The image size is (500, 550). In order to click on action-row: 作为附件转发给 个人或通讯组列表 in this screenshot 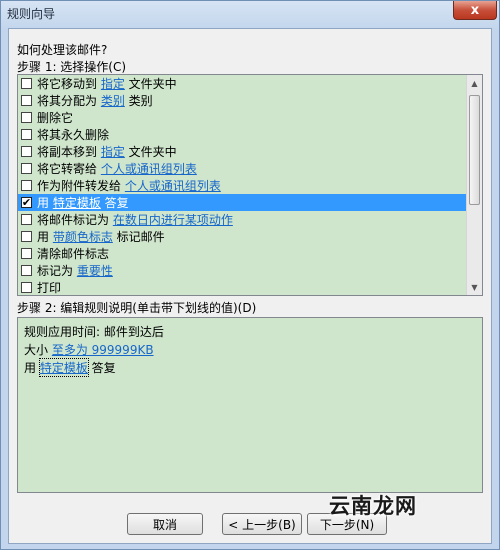, I will do `click(250, 185)`.